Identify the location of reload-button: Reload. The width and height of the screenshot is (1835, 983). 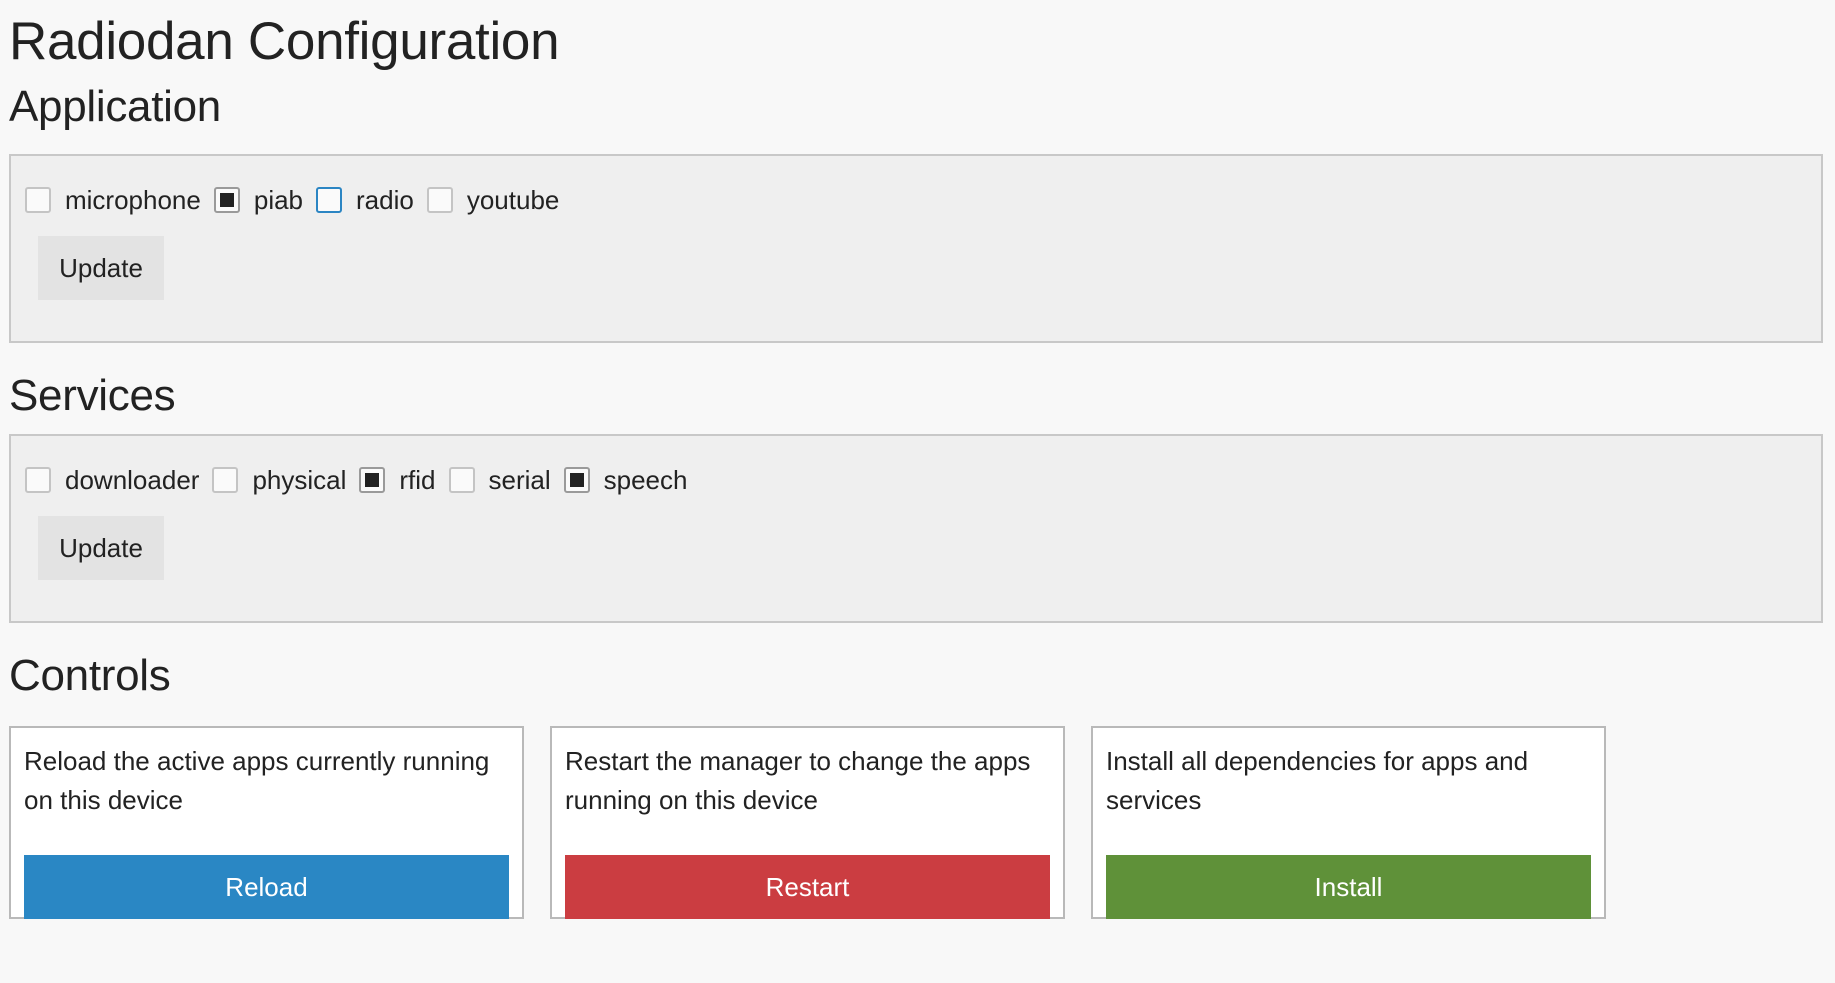
(266, 887).